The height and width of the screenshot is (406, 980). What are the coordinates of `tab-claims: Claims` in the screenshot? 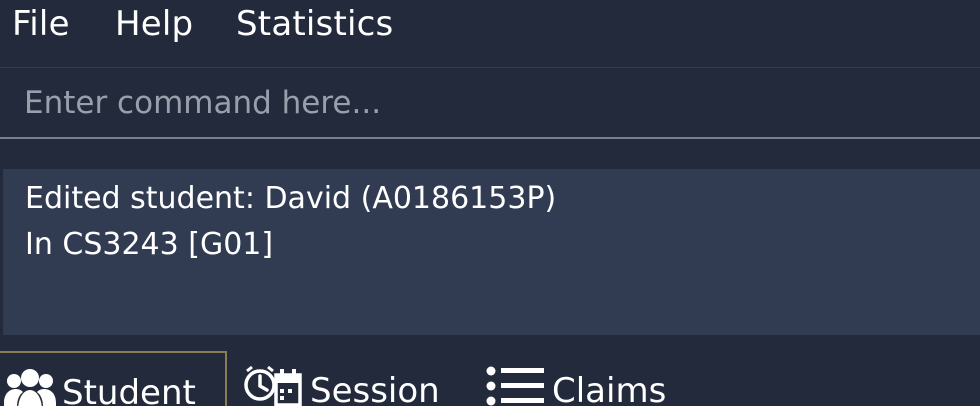 It's located at (600, 378).